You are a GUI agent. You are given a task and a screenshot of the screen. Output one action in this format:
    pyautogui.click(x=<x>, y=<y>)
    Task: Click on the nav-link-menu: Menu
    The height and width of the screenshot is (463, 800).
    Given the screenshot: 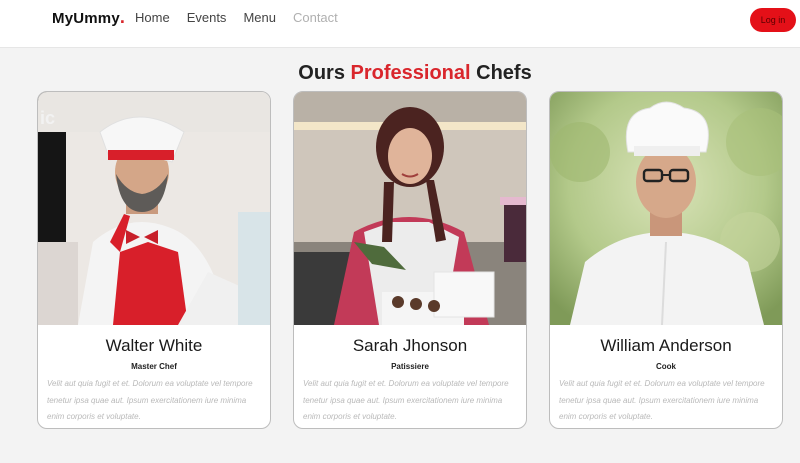 What is the action you would take?
    pyautogui.click(x=259, y=17)
    